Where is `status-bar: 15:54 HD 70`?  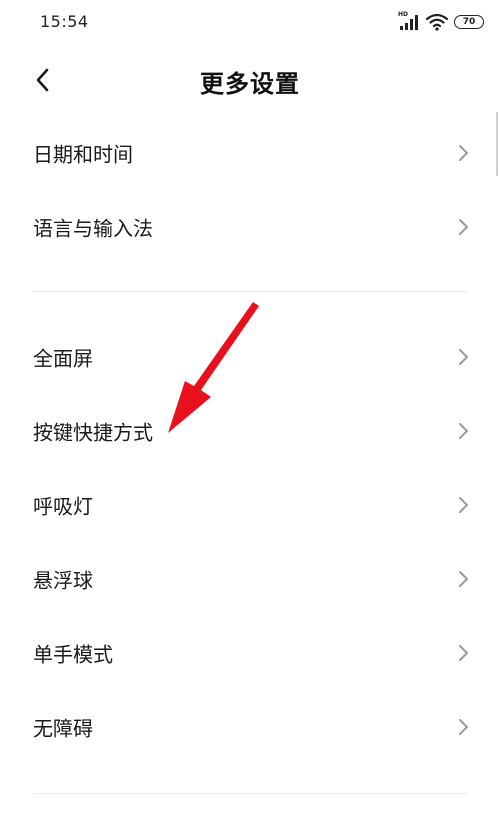 status-bar: 15:54 HD 70 is located at coordinates (250, 22).